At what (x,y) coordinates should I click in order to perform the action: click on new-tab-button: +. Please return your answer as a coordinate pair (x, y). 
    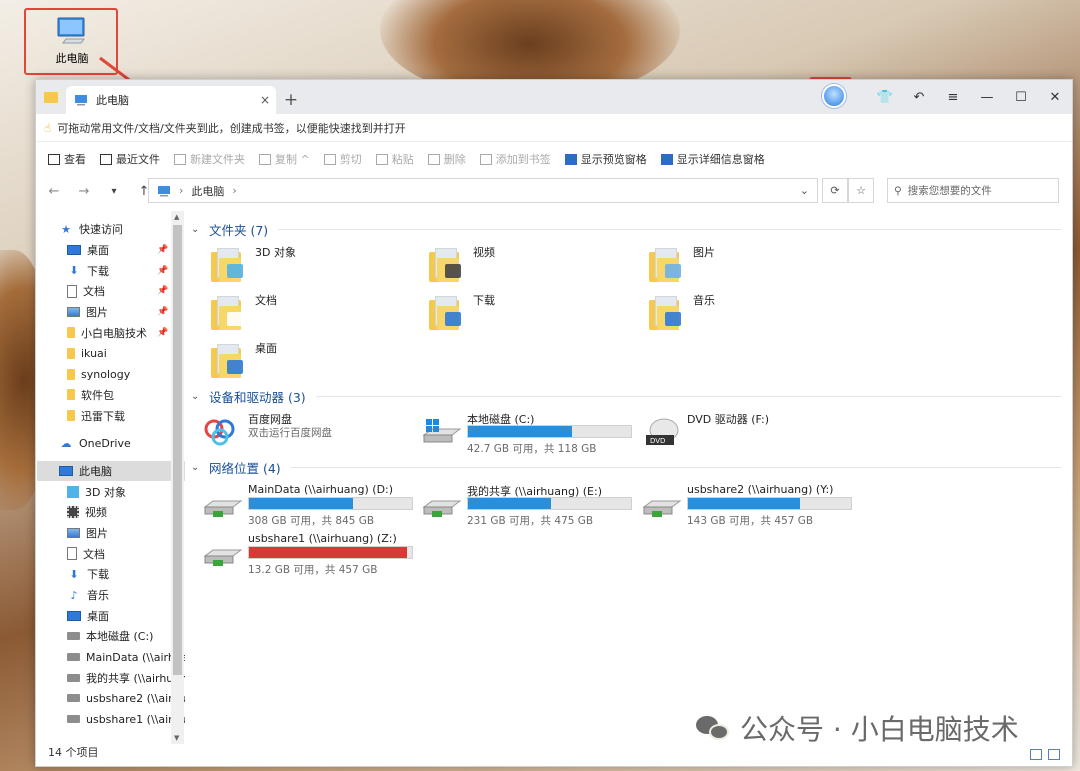
    Looking at the image, I should click on (291, 100).